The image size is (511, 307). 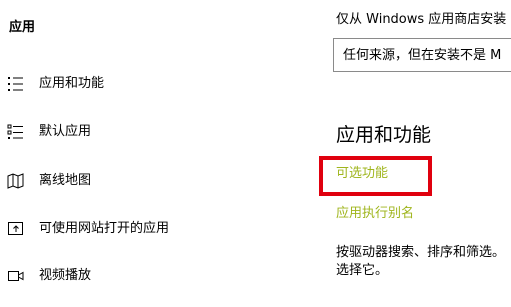 I want to click on sidebar-item-apps-for-websites: 可使用网站打开的应用, so click(x=148, y=240).